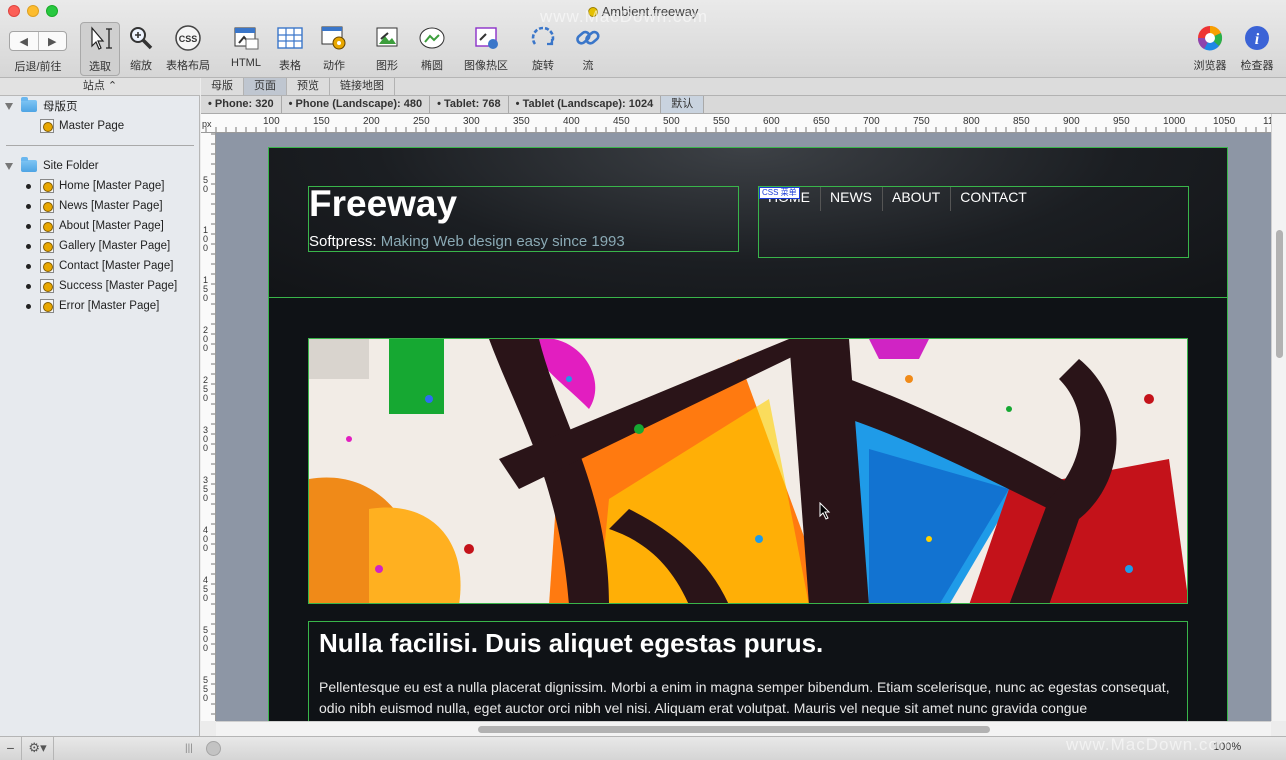 Image resolution: width=1286 pixels, height=760 pixels. I want to click on remove-button: −, so click(11, 748).